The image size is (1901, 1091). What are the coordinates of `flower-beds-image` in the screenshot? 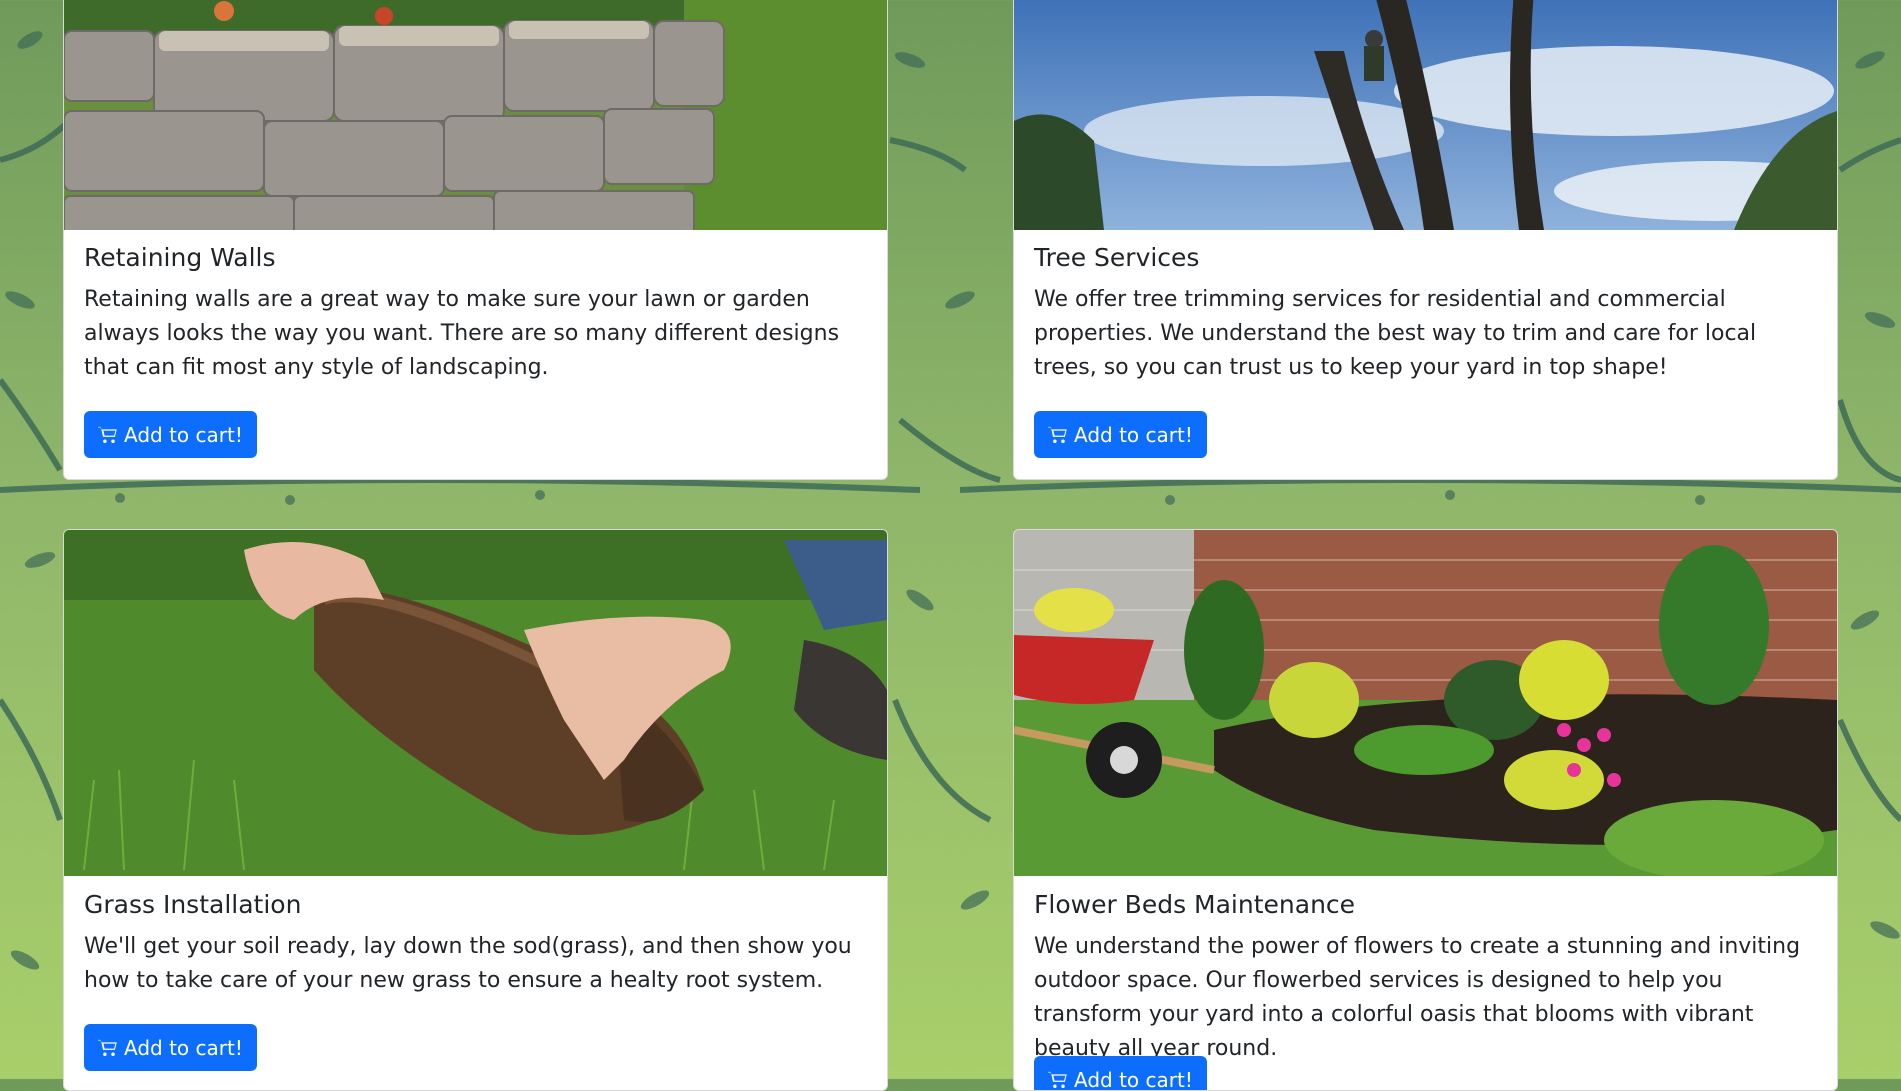 It's located at (1425, 703).